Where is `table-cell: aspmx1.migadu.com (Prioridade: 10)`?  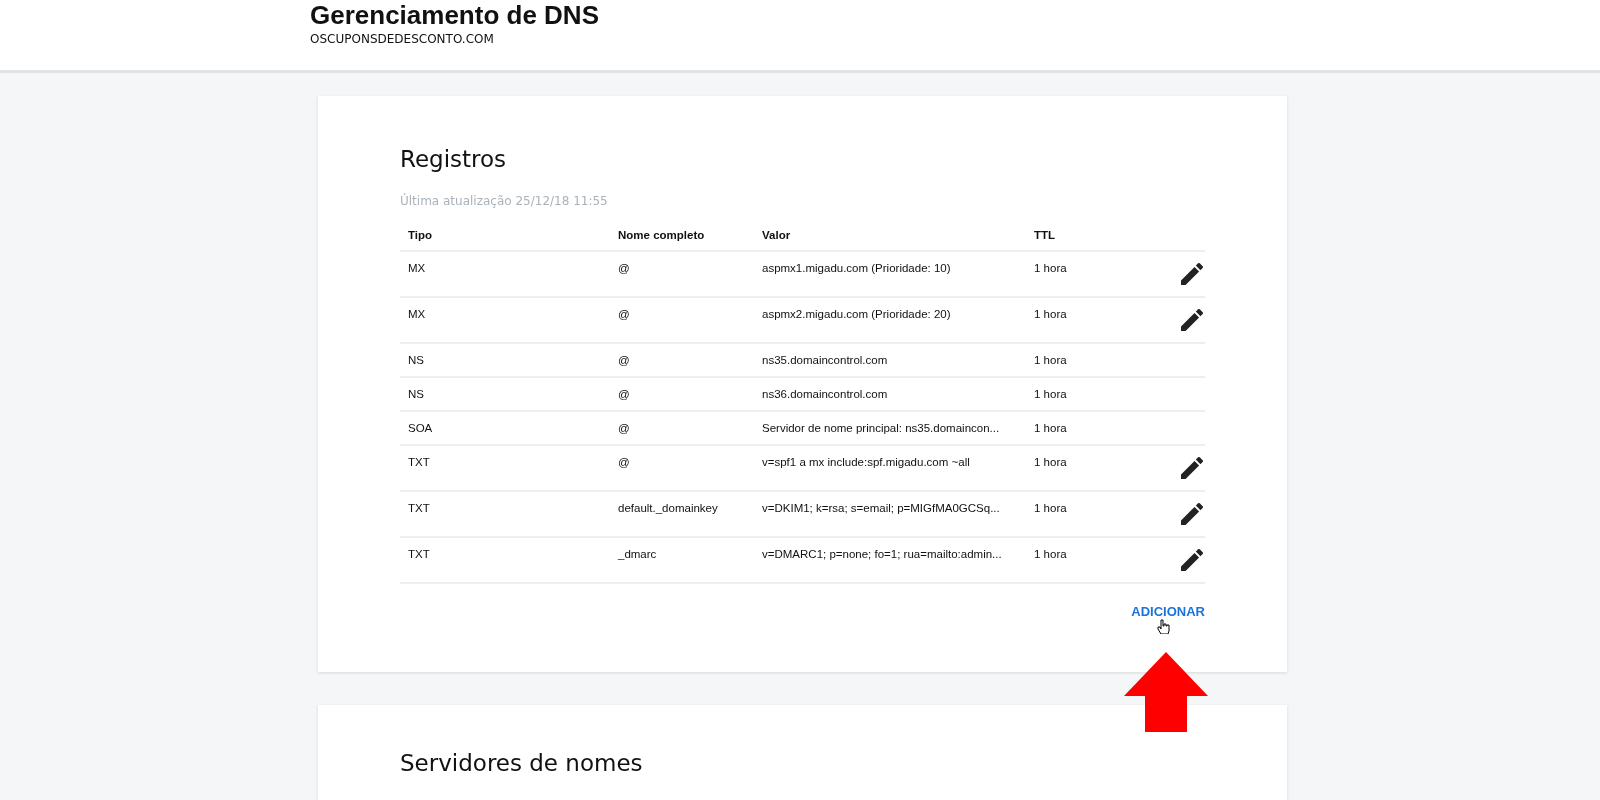
table-cell: aspmx1.migadu.com (Prioridade: 10) is located at coordinates (890, 274).